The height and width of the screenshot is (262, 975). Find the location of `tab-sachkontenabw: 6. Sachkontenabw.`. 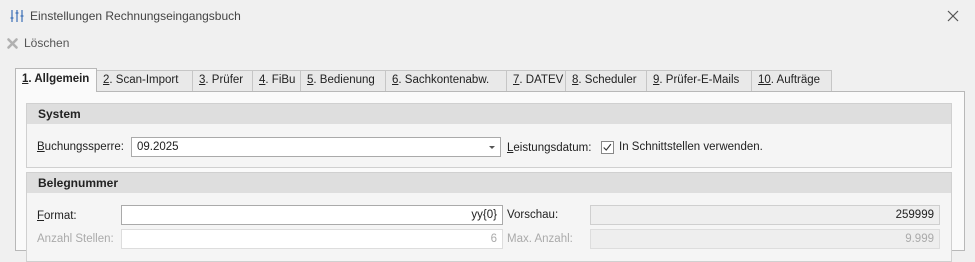

tab-sachkontenabw: 6. Sachkontenabw. is located at coordinates (446, 80).